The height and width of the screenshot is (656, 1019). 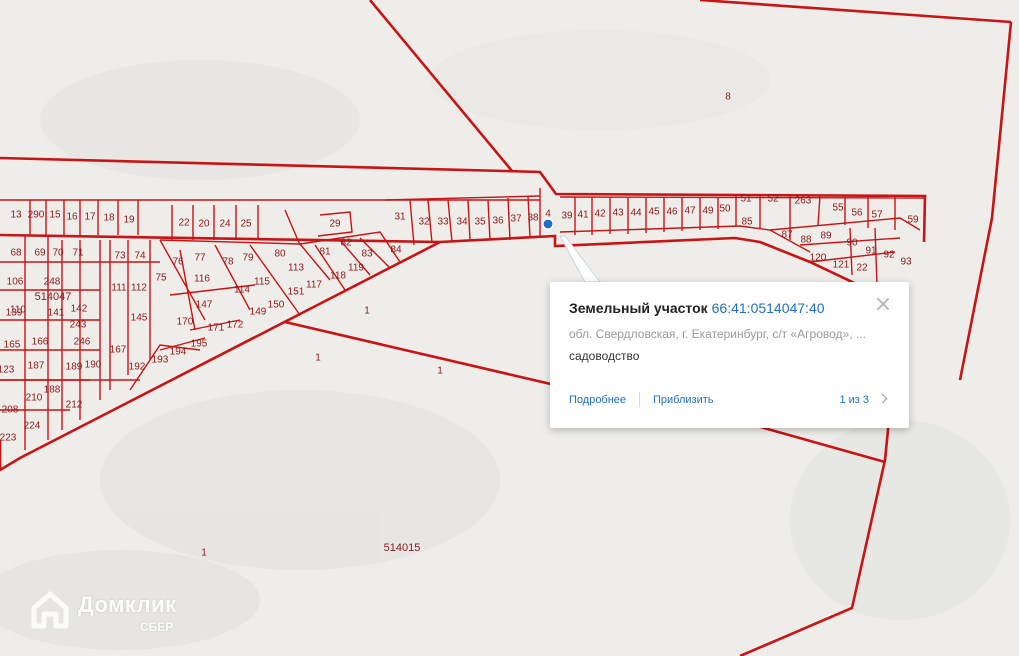 What do you see at coordinates (852, 243) in the screenshot?
I see `plot-label: 90` at bounding box center [852, 243].